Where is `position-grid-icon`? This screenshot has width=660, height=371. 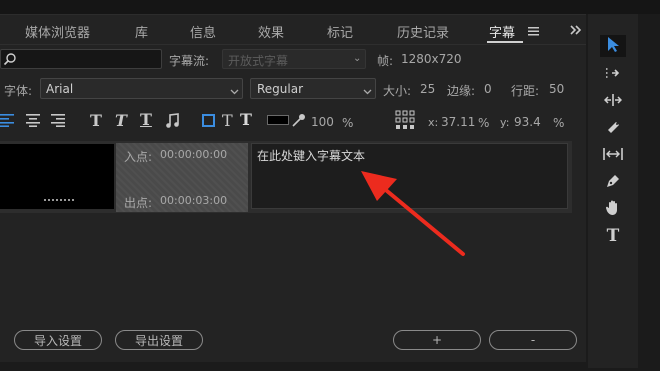 position-grid-icon is located at coordinates (405, 122).